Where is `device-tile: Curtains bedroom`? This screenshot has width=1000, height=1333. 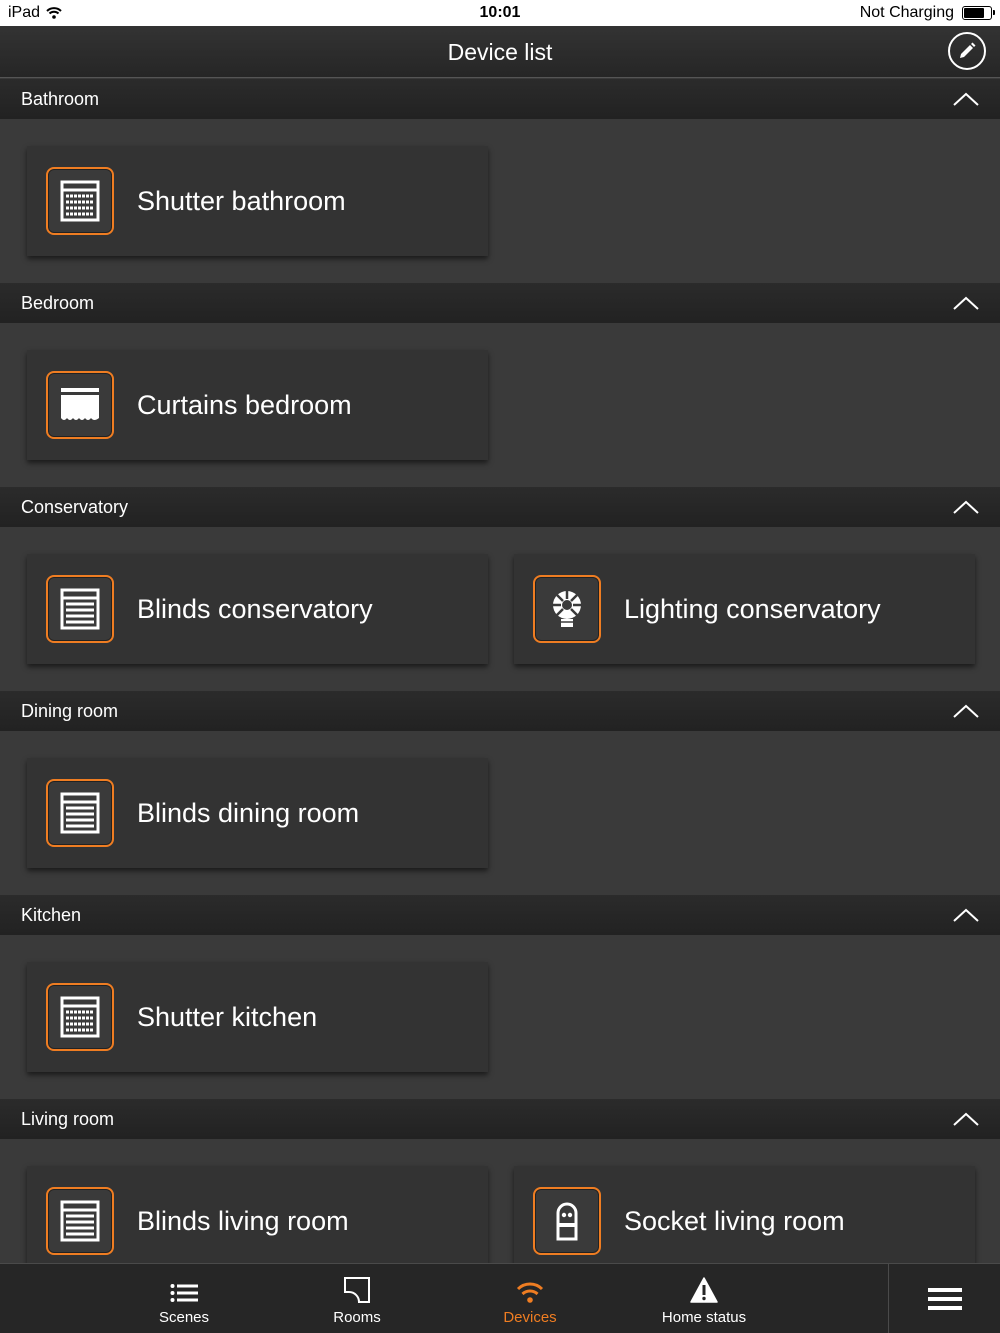
device-tile: Curtains bedroom is located at coordinates (257, 405).